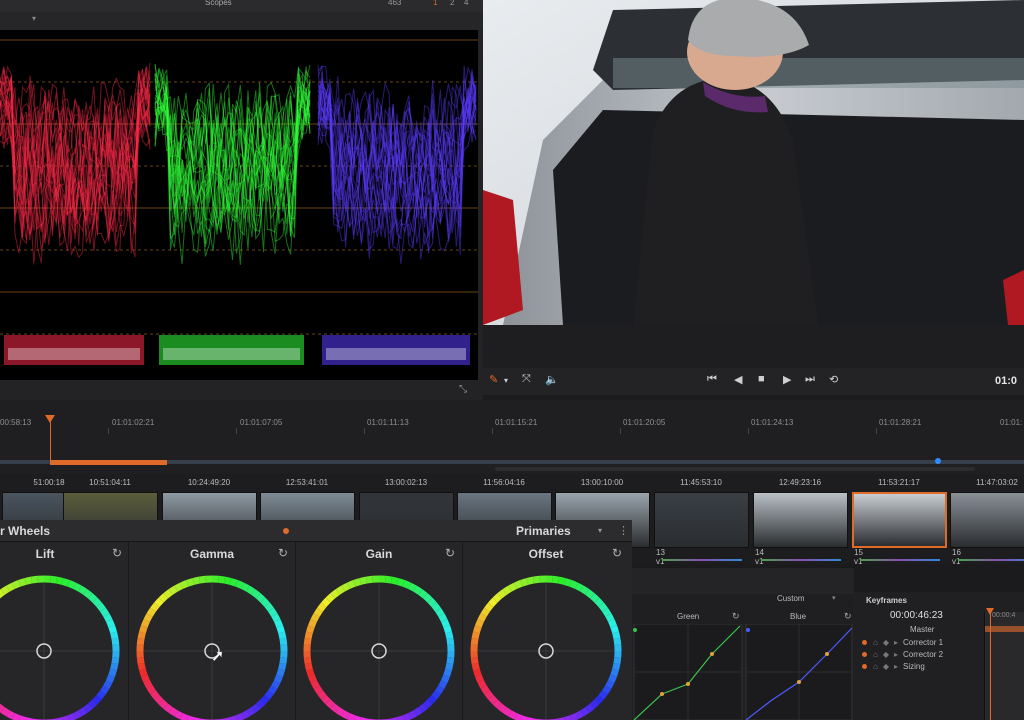 The height and width of the screenshot is (720, 1024). Describe the element at coordinates (791, 598) in the screenshot. I see `curves-preset-select: Custom` at that location.